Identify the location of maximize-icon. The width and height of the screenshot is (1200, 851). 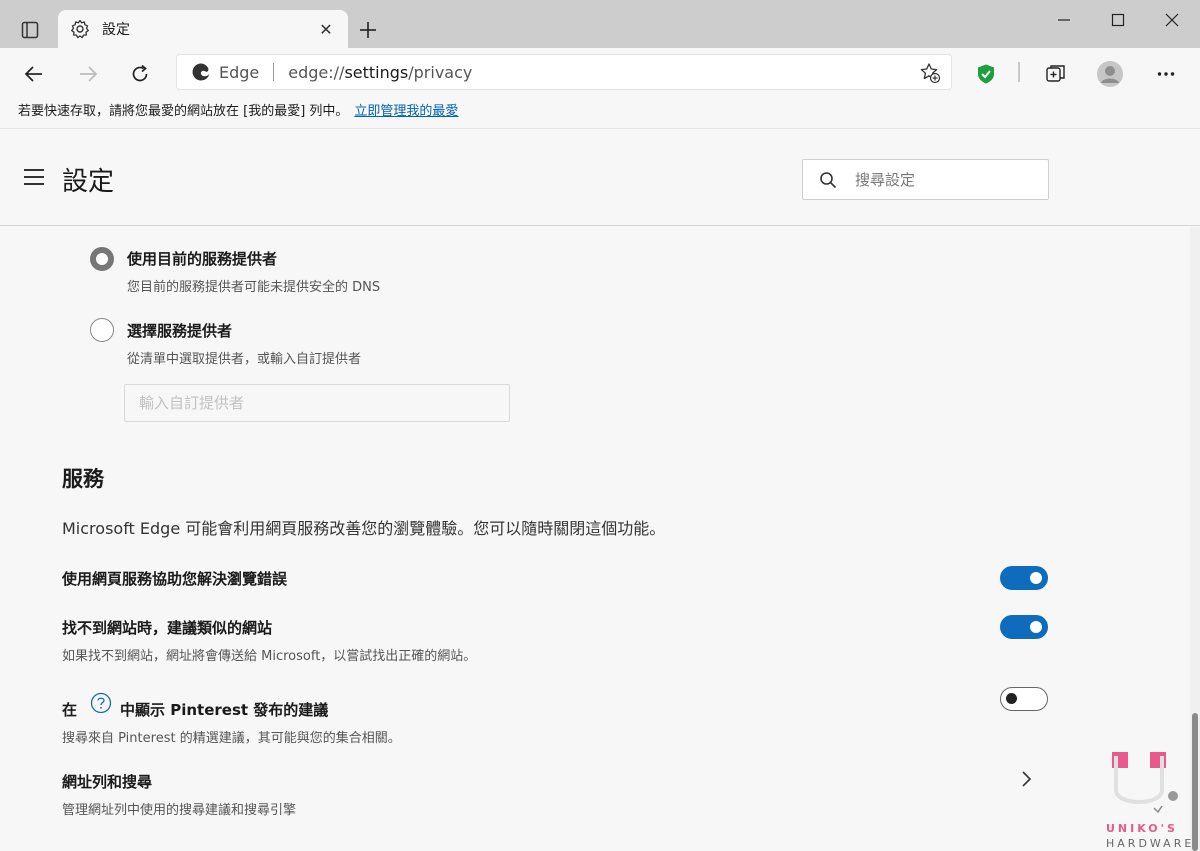
(1118, 20).